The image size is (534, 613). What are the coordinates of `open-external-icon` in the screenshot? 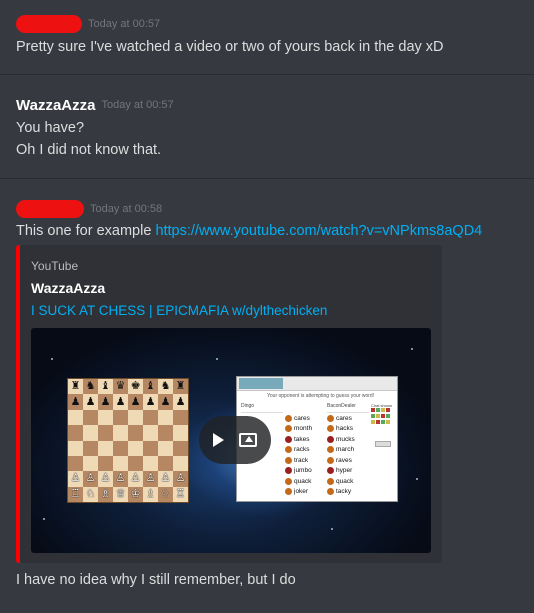 It's located at (247, 440).